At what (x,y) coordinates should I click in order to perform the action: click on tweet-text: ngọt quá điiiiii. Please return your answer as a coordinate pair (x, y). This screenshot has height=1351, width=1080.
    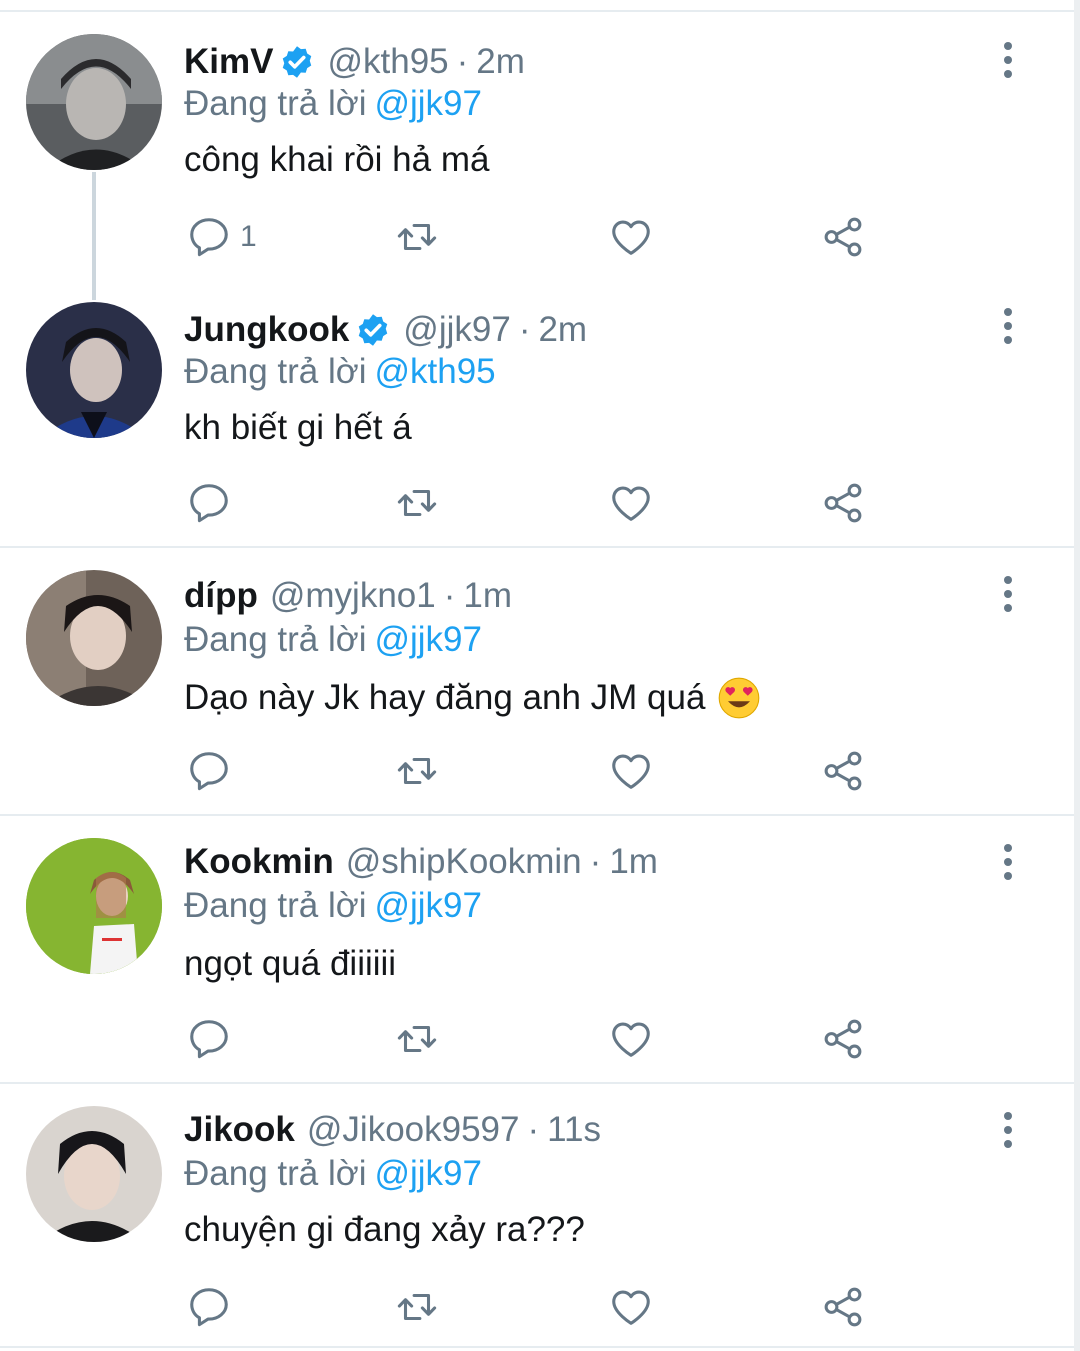
    Looking at the image, I should click on (290, 963).